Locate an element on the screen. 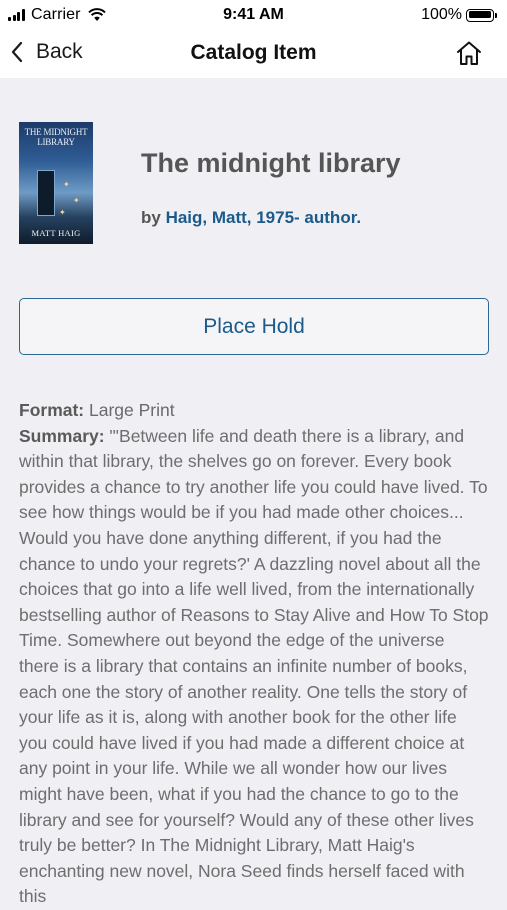 This screenshot has width=507, height=910. book-title: The midnight library is located at coordinates (271, 163).